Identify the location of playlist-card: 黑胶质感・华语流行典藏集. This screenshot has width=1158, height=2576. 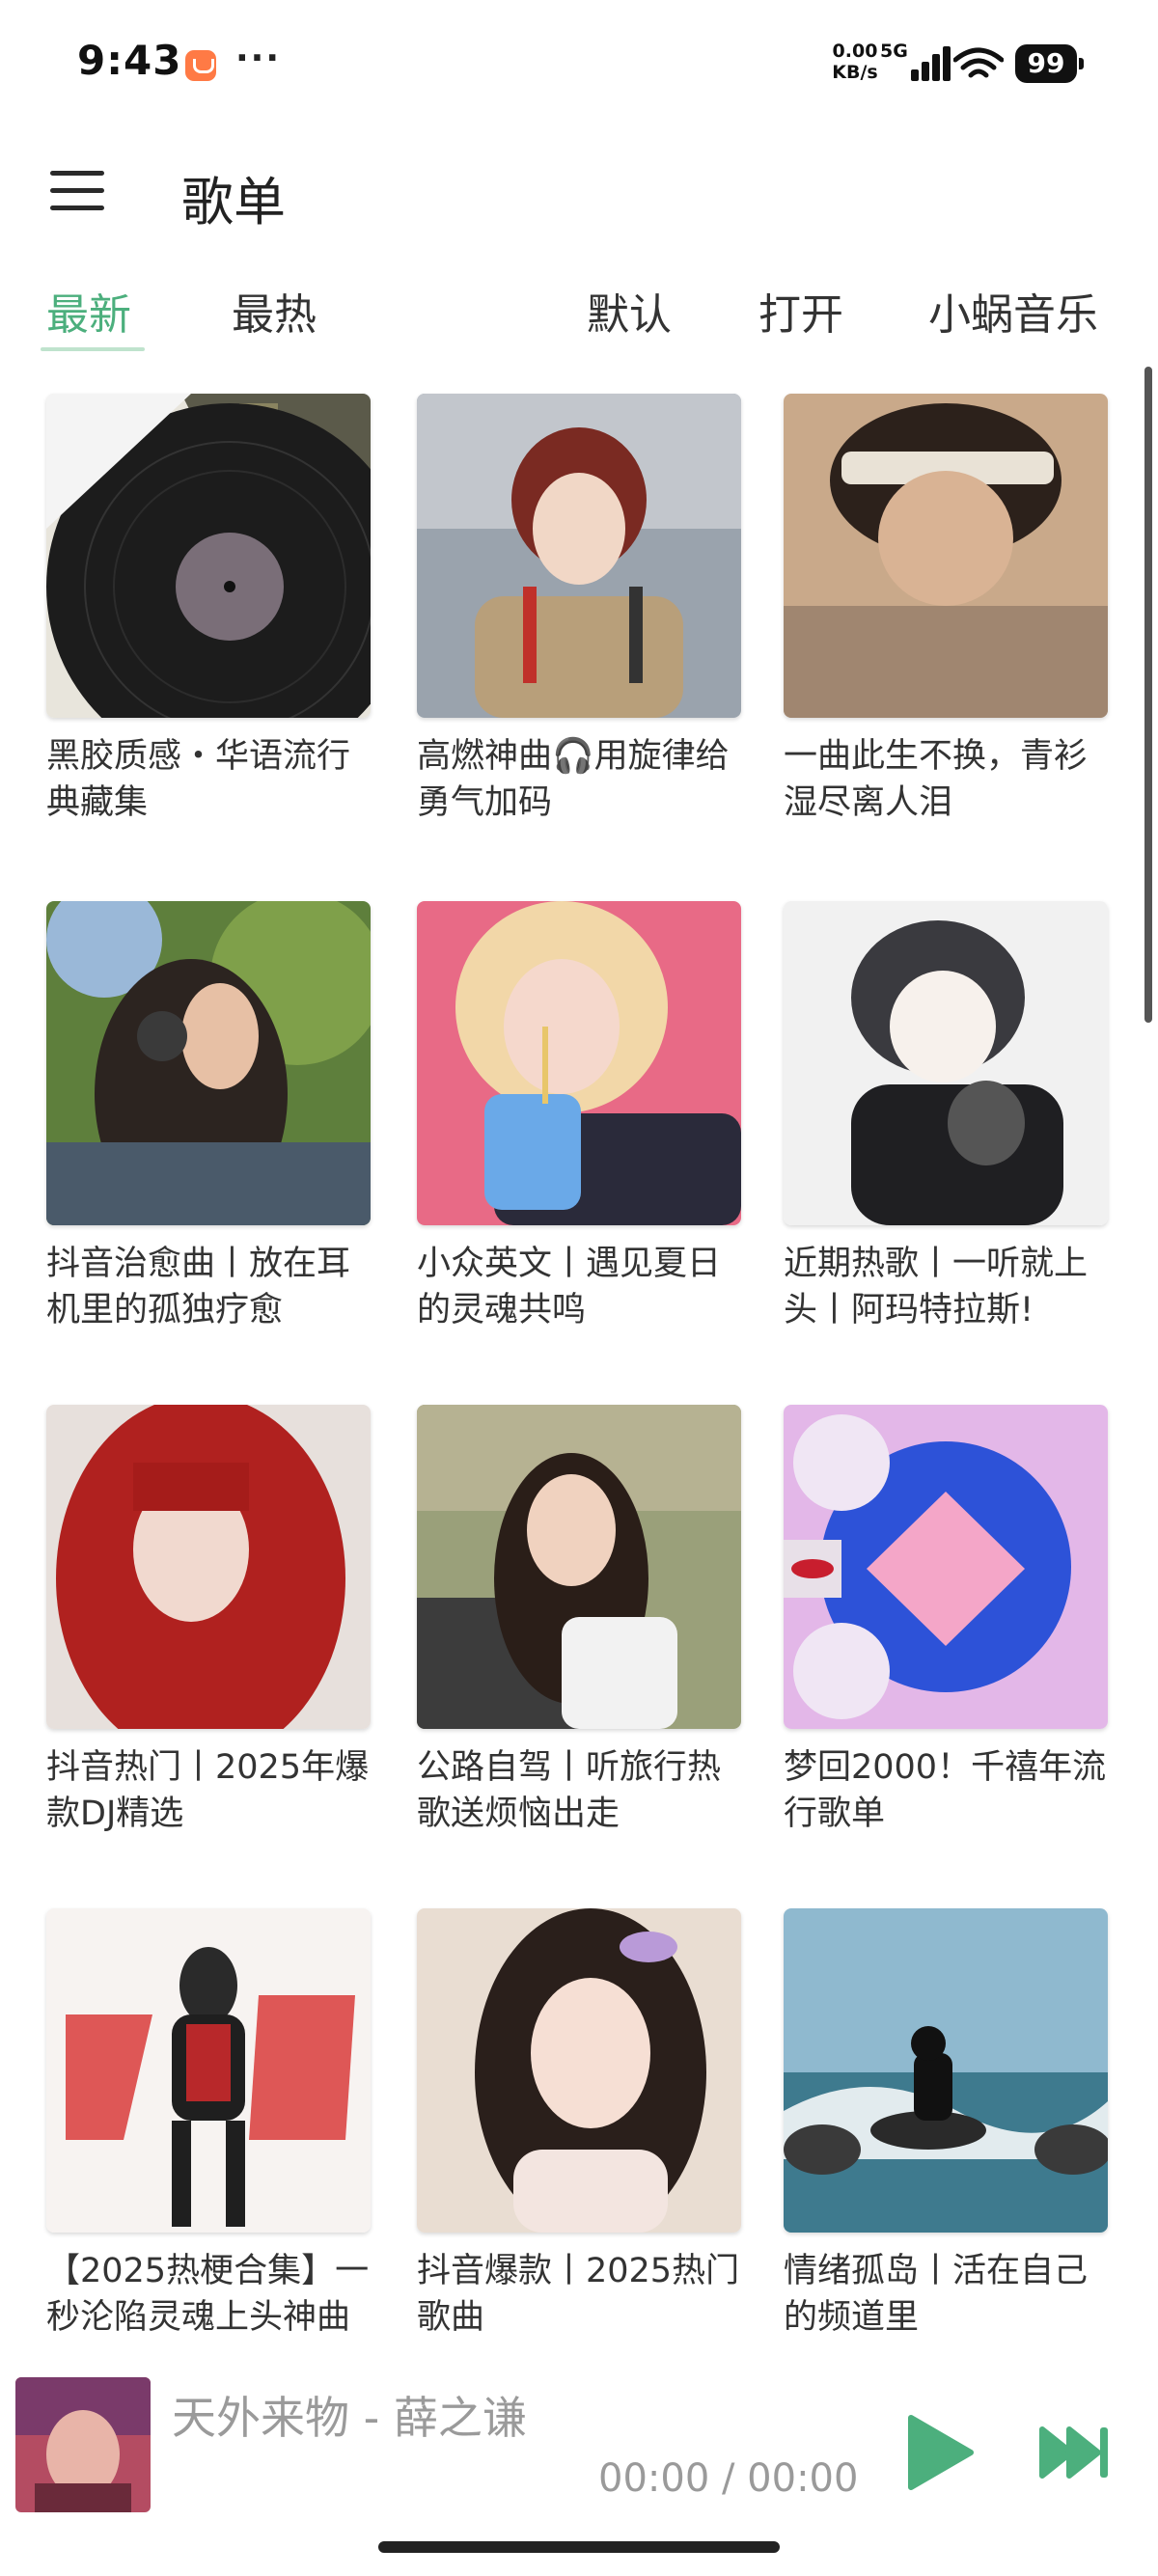
(208, 610).